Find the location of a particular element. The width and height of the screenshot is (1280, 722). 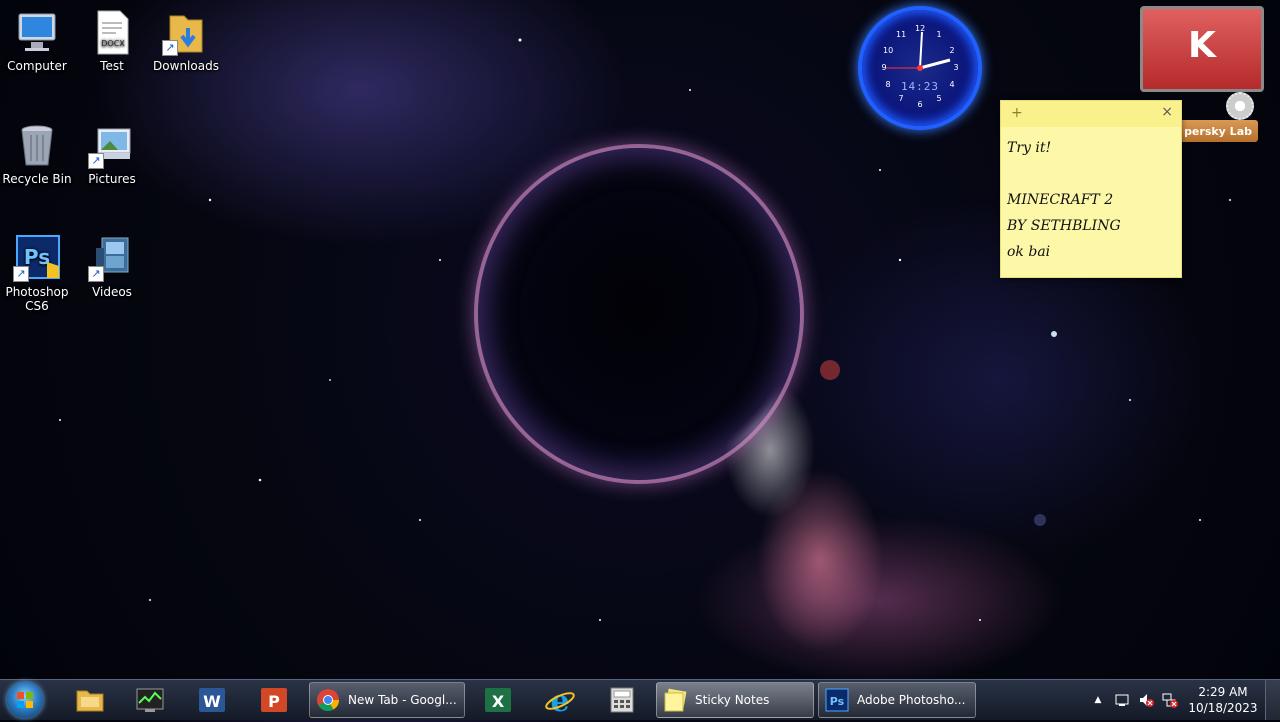

svg-text: DOCX is located at coordinates (113, 43).